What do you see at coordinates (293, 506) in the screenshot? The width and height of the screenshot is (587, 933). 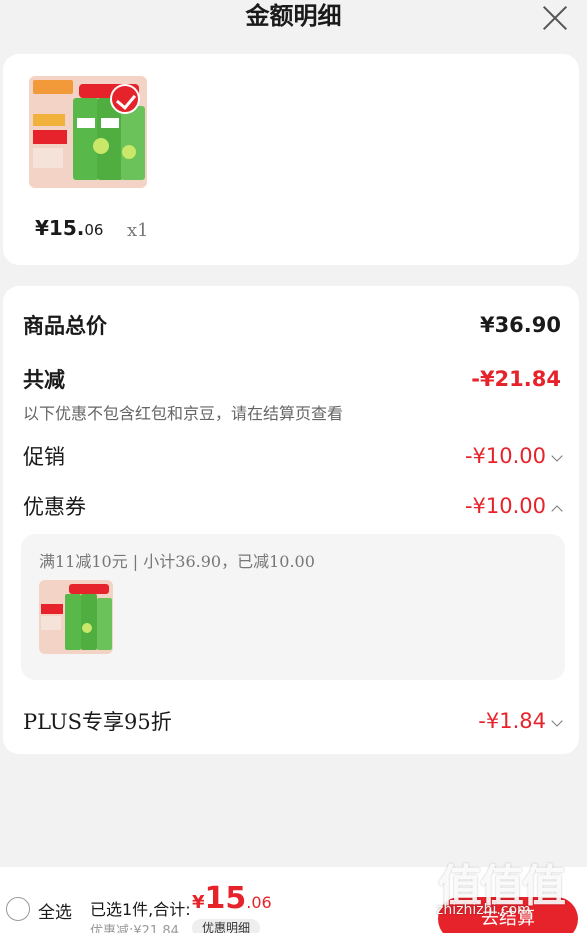 I see `coupon-row: 优惠券 -¥10.00` at bounding box center [293, 506].